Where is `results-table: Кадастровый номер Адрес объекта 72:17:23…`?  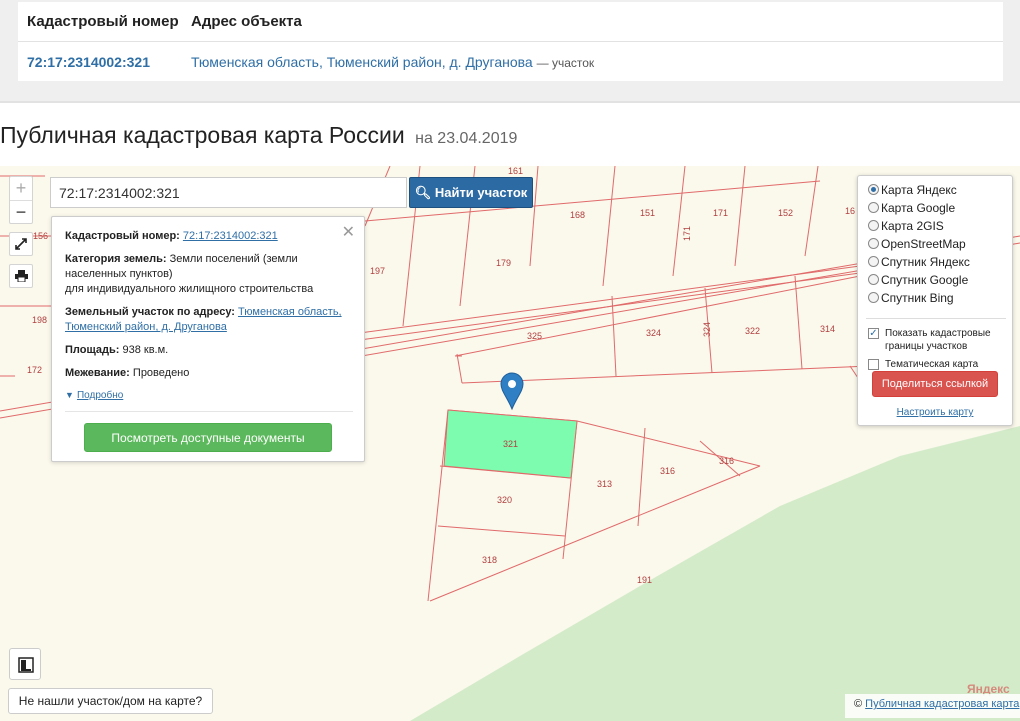 results-table: Кадастровый номер Адрес объекта 72:17:23… is located at coordinates (510, 41).